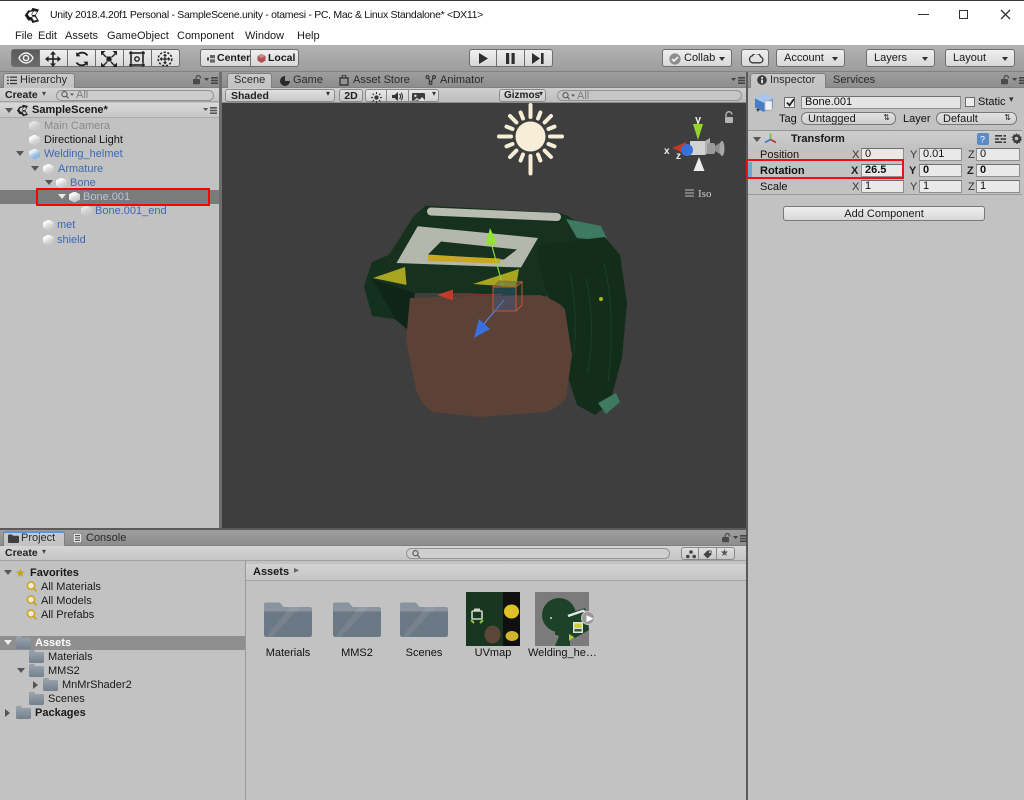 Image resolution: width=1024 pixels, height=800 pixels. I want to click on svg-text: x, so click(667, 151).